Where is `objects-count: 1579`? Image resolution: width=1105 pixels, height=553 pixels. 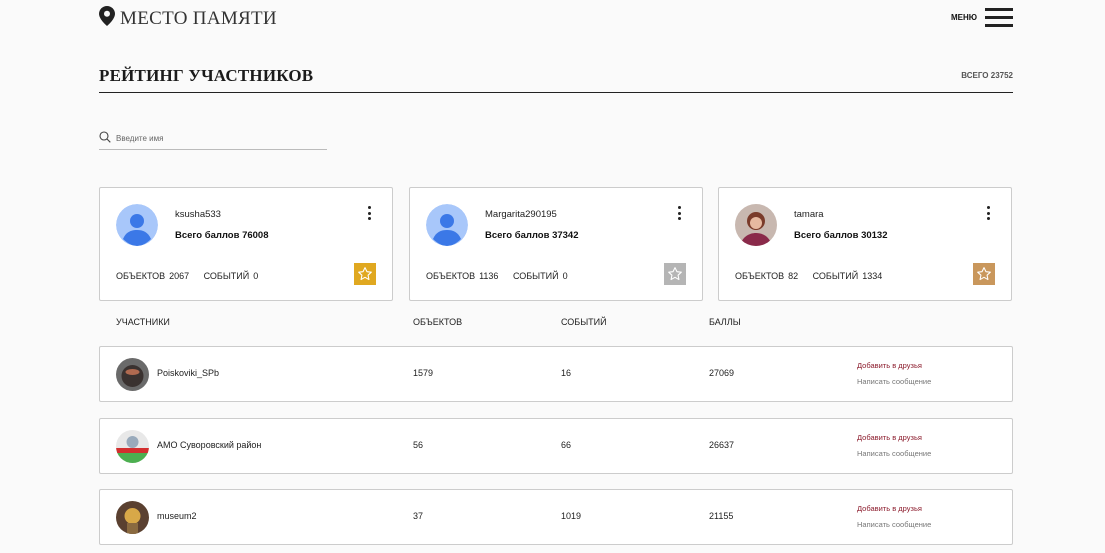
objects-count: 1579 is located at coordinates (423, 373).